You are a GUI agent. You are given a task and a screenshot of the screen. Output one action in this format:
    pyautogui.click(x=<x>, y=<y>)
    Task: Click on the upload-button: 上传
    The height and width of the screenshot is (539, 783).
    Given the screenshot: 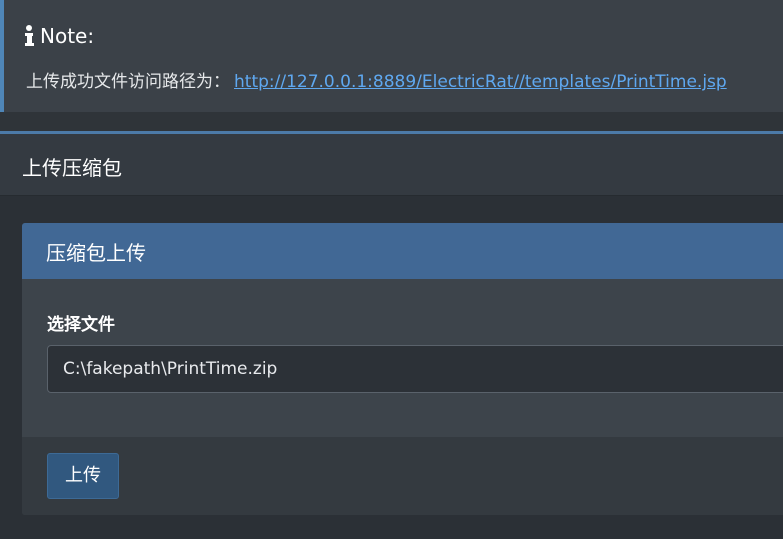 What is the action you would take?
    pyautogui.click(x=83, y=476)
    